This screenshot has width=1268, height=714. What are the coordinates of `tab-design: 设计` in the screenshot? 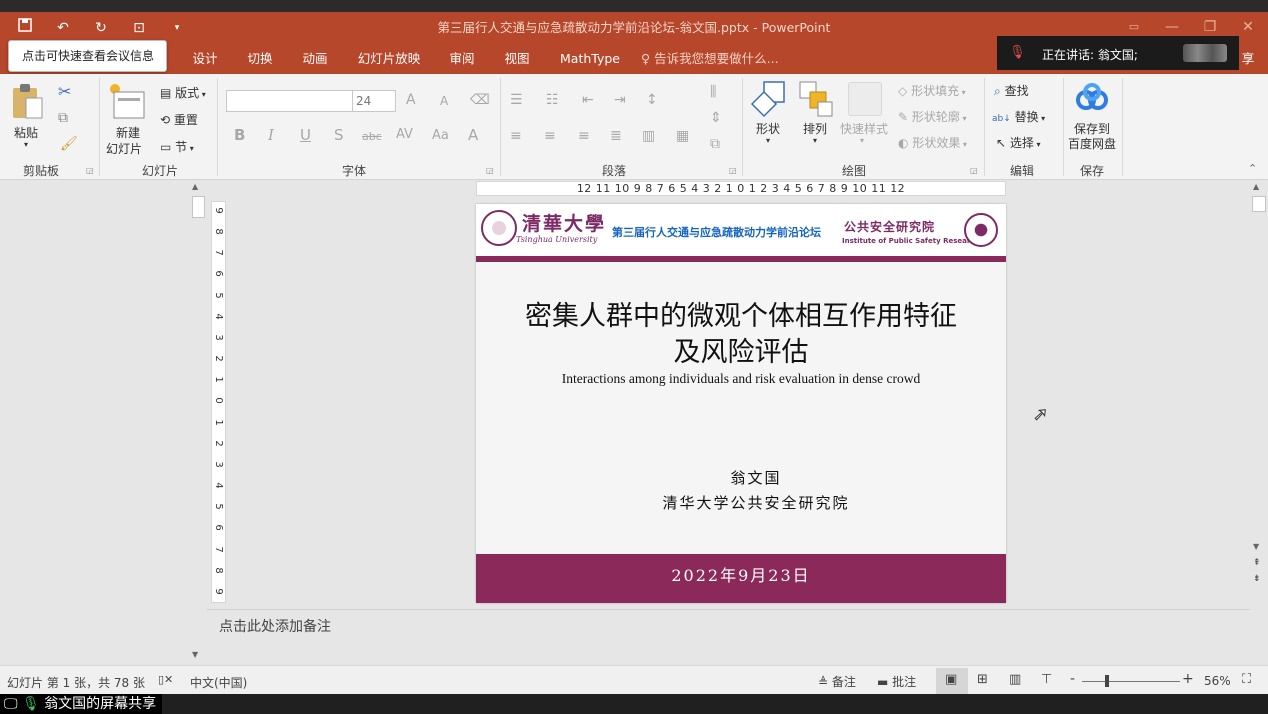 It's located at (205, 59).